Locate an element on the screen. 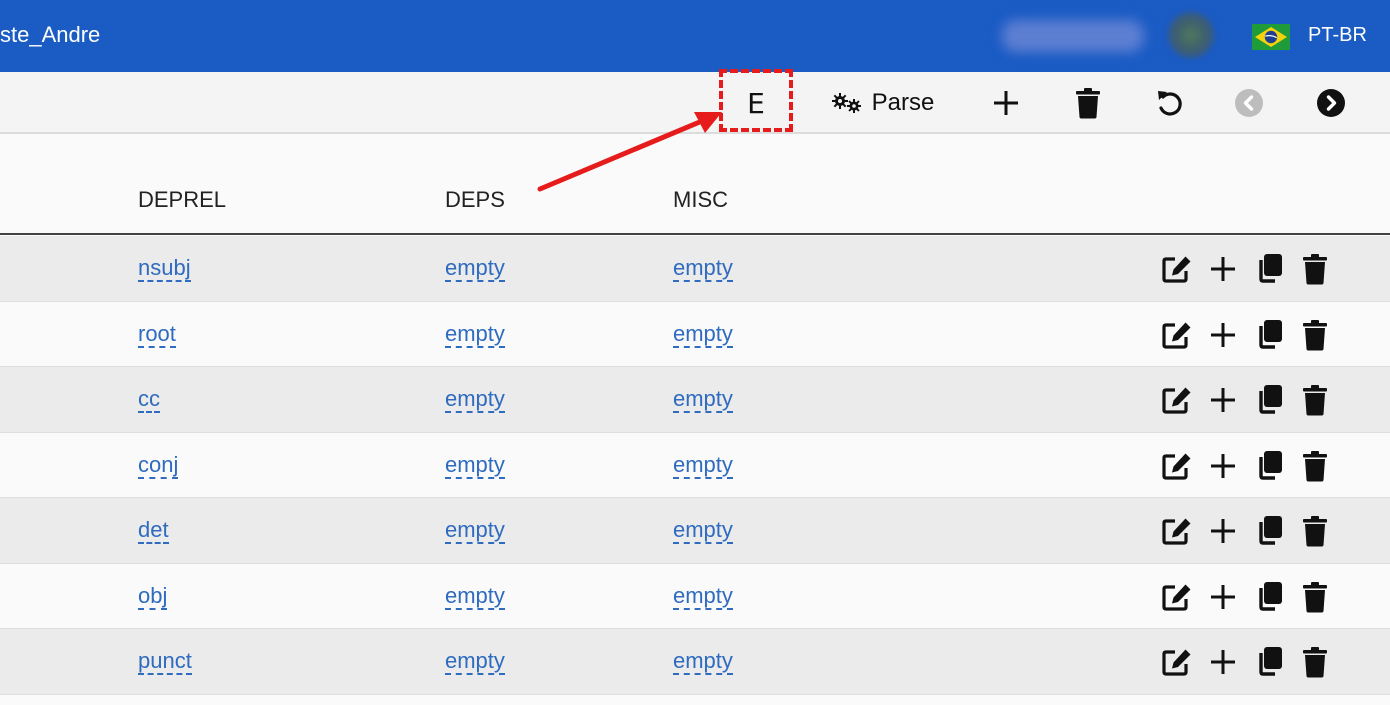 The height and width of the screenshot is (705, 1390). previous-sentence-button is located at coordinates (1249, 103).